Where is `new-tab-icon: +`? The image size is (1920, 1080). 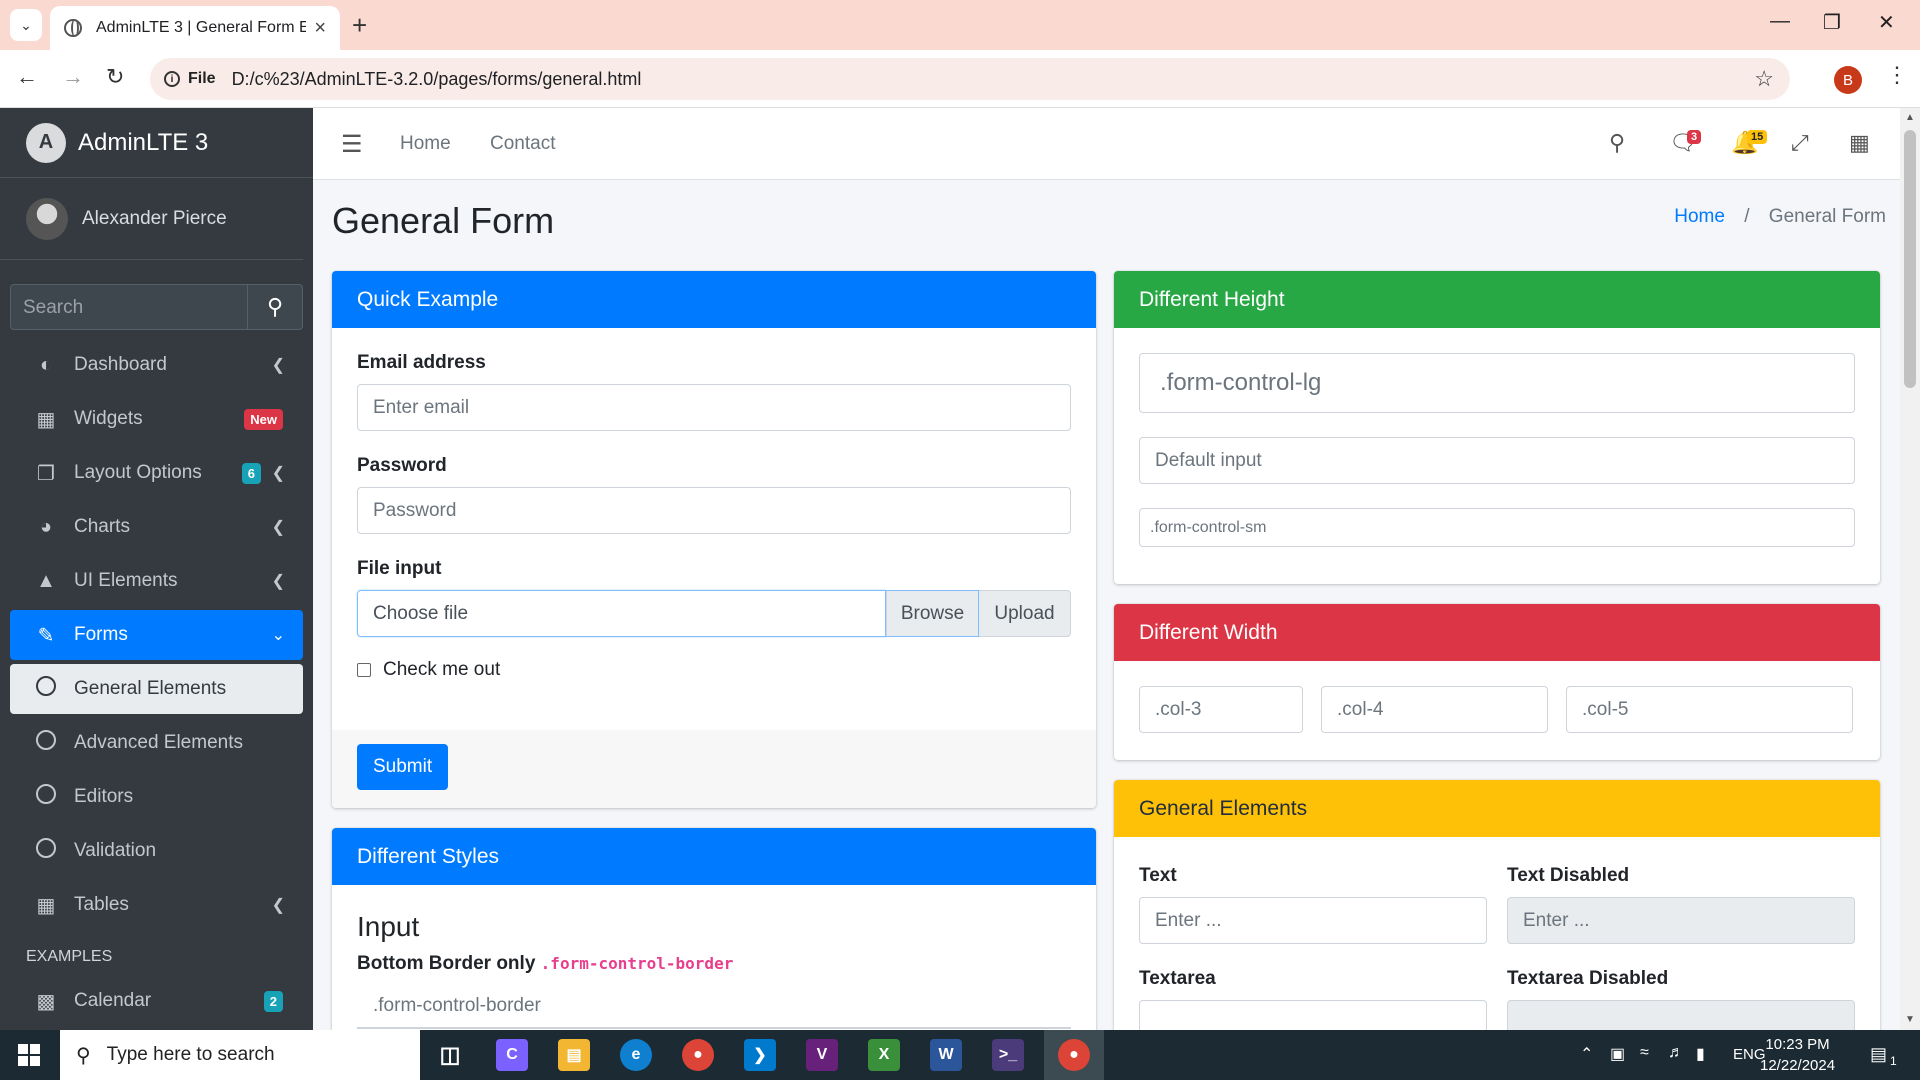
new-tab-icon: + is located at coordinates (359, 25).